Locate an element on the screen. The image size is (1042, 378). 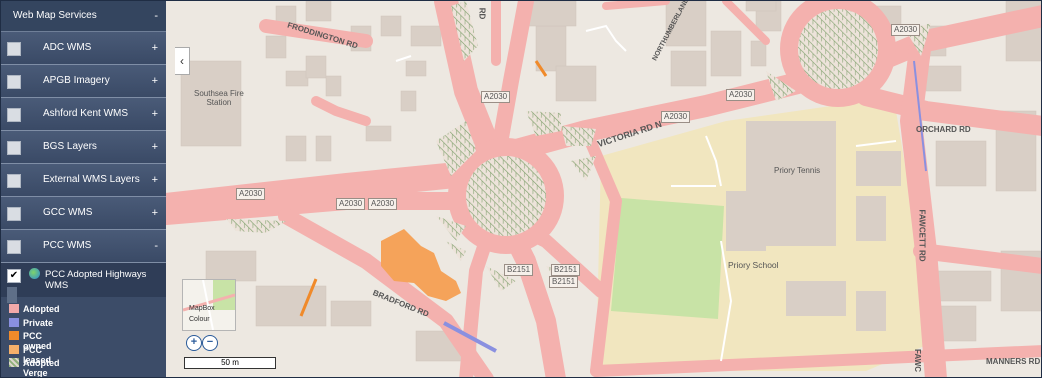
sublayer-pcc-adopted-highways: ✔ PCC Adopted Highways WMS is located at coordinates (83, 283).